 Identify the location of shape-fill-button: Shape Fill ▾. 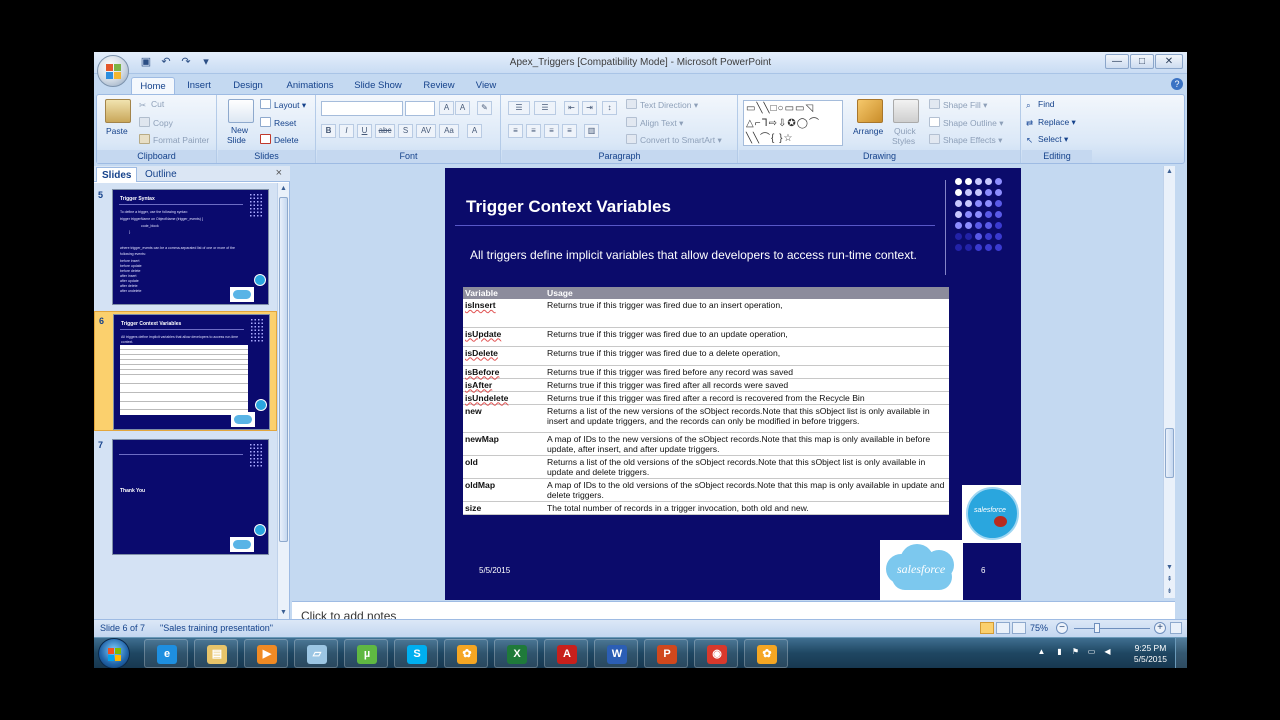
(958, 105).